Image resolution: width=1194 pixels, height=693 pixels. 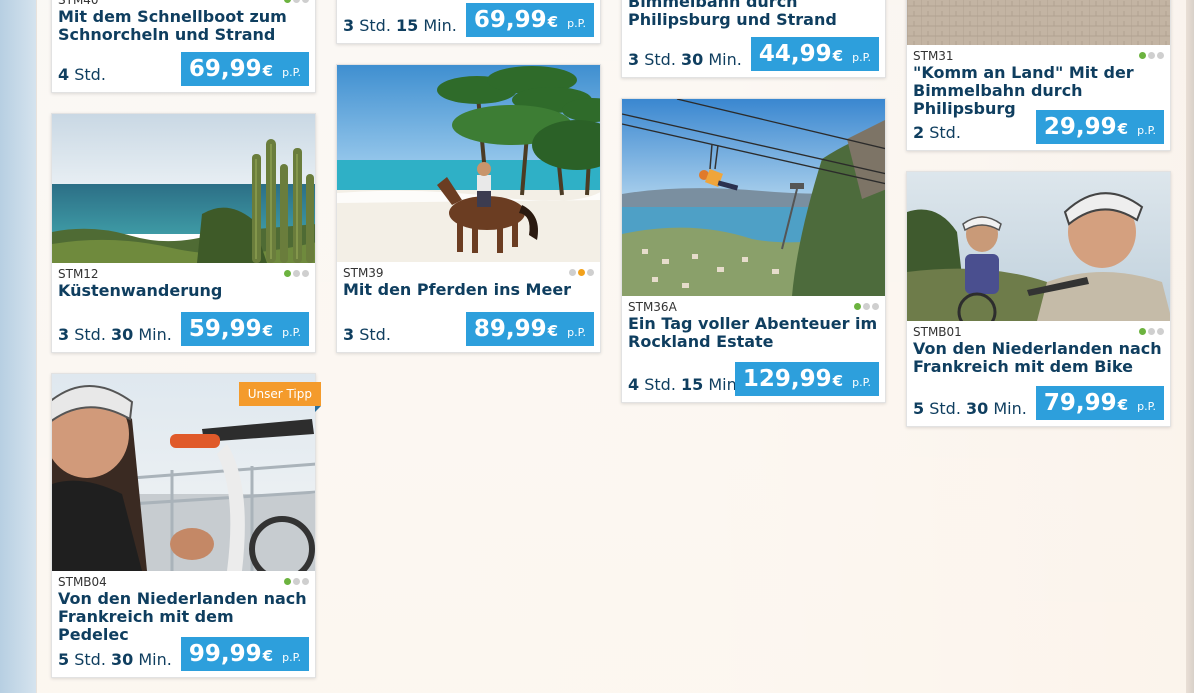 I want to click on card-footer: 3 Std. 15 Min. 69,99 € p.P., so click(x=468, y=23).